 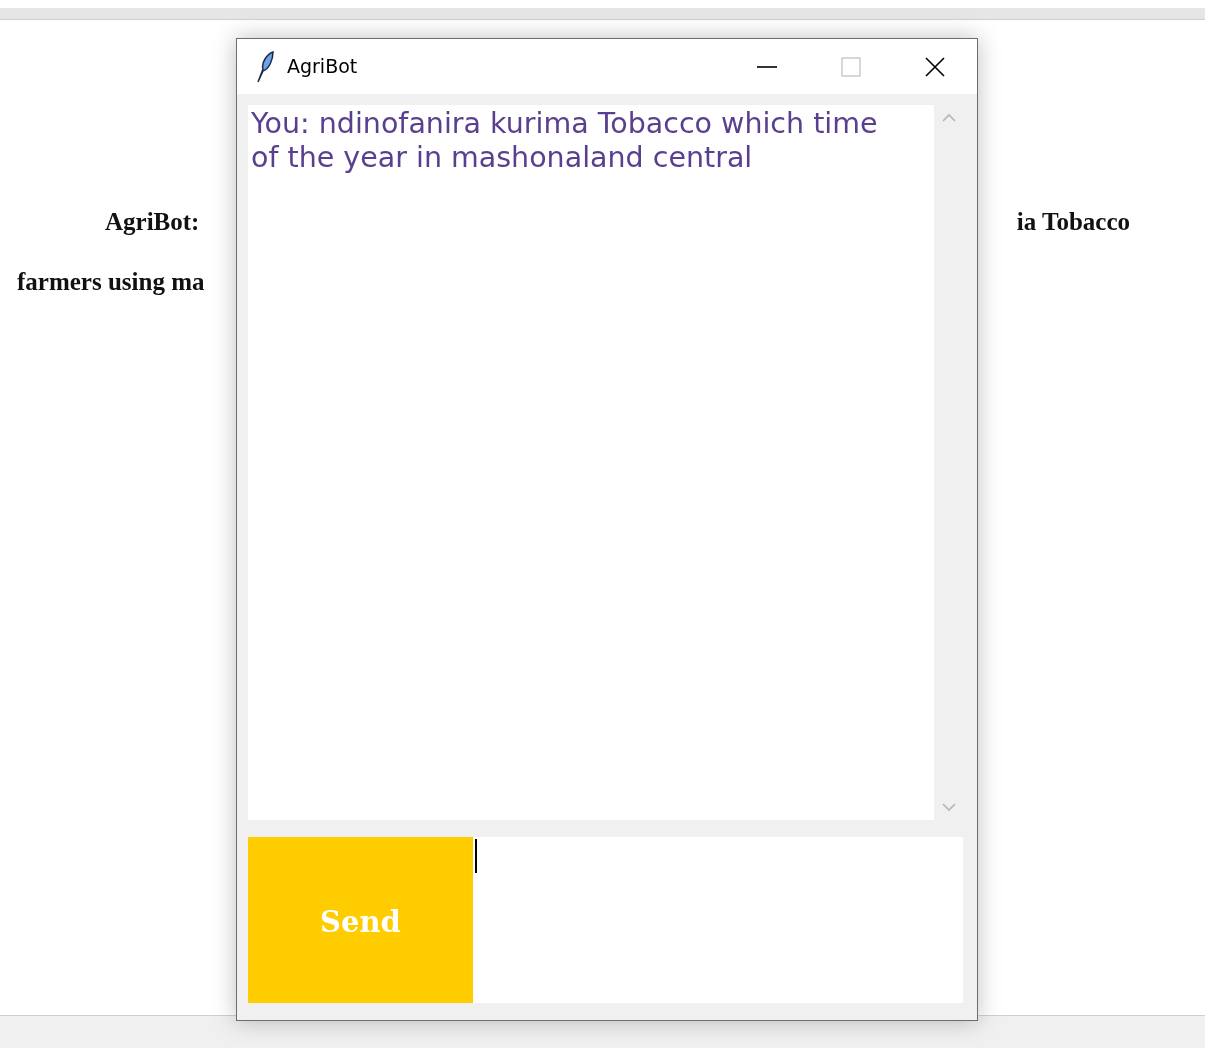 I want to click on maximize-icon, so click(x=851, y=66).